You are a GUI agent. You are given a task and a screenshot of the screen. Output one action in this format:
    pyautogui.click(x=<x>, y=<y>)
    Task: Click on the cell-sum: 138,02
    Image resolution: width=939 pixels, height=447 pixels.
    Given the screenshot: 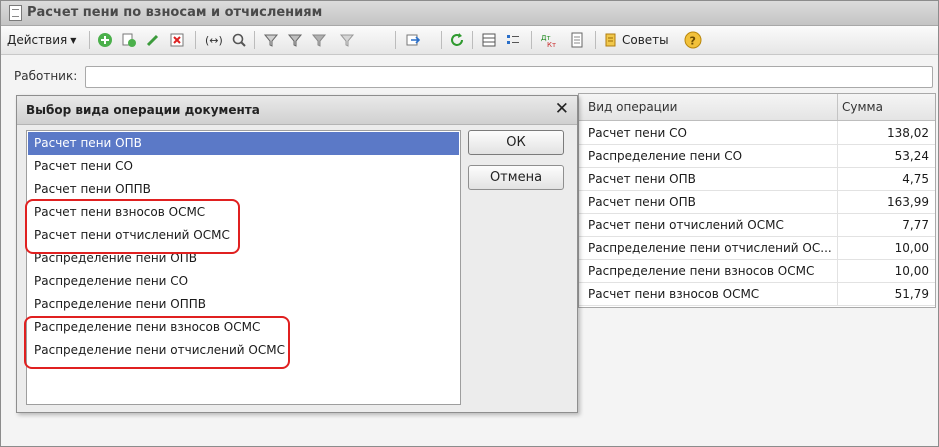 What is the action you would take?
    pyautogui.click(x=908, y=133)
    